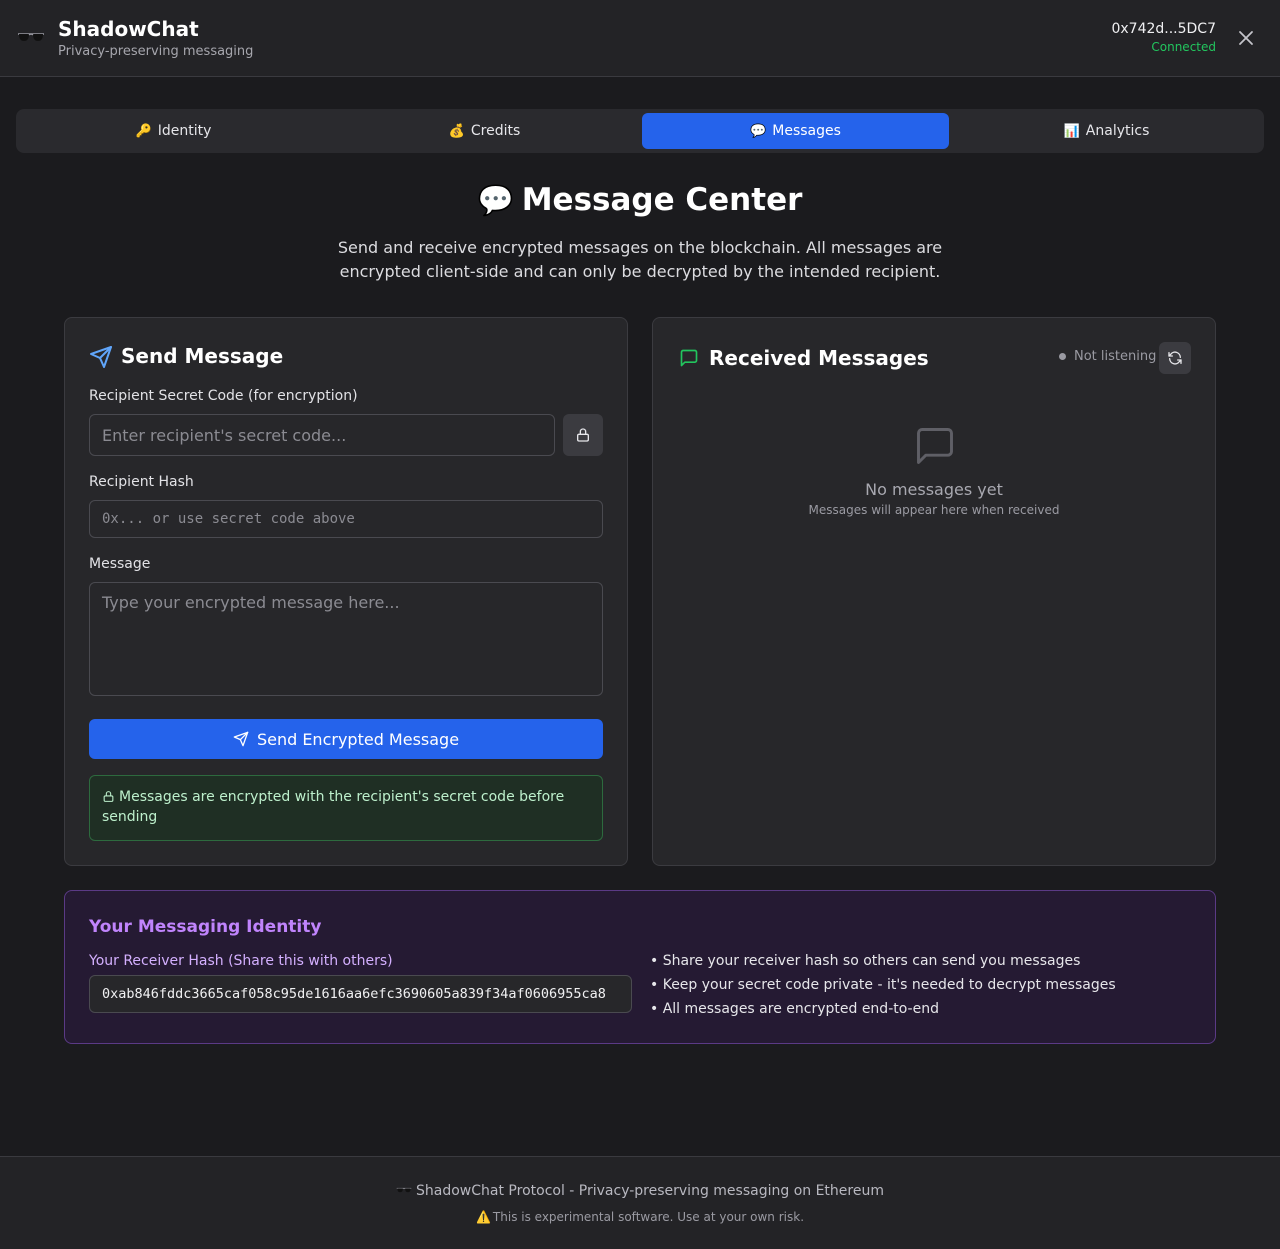  I want to click on page-title: 💬 Message Center, so click(640, 200).